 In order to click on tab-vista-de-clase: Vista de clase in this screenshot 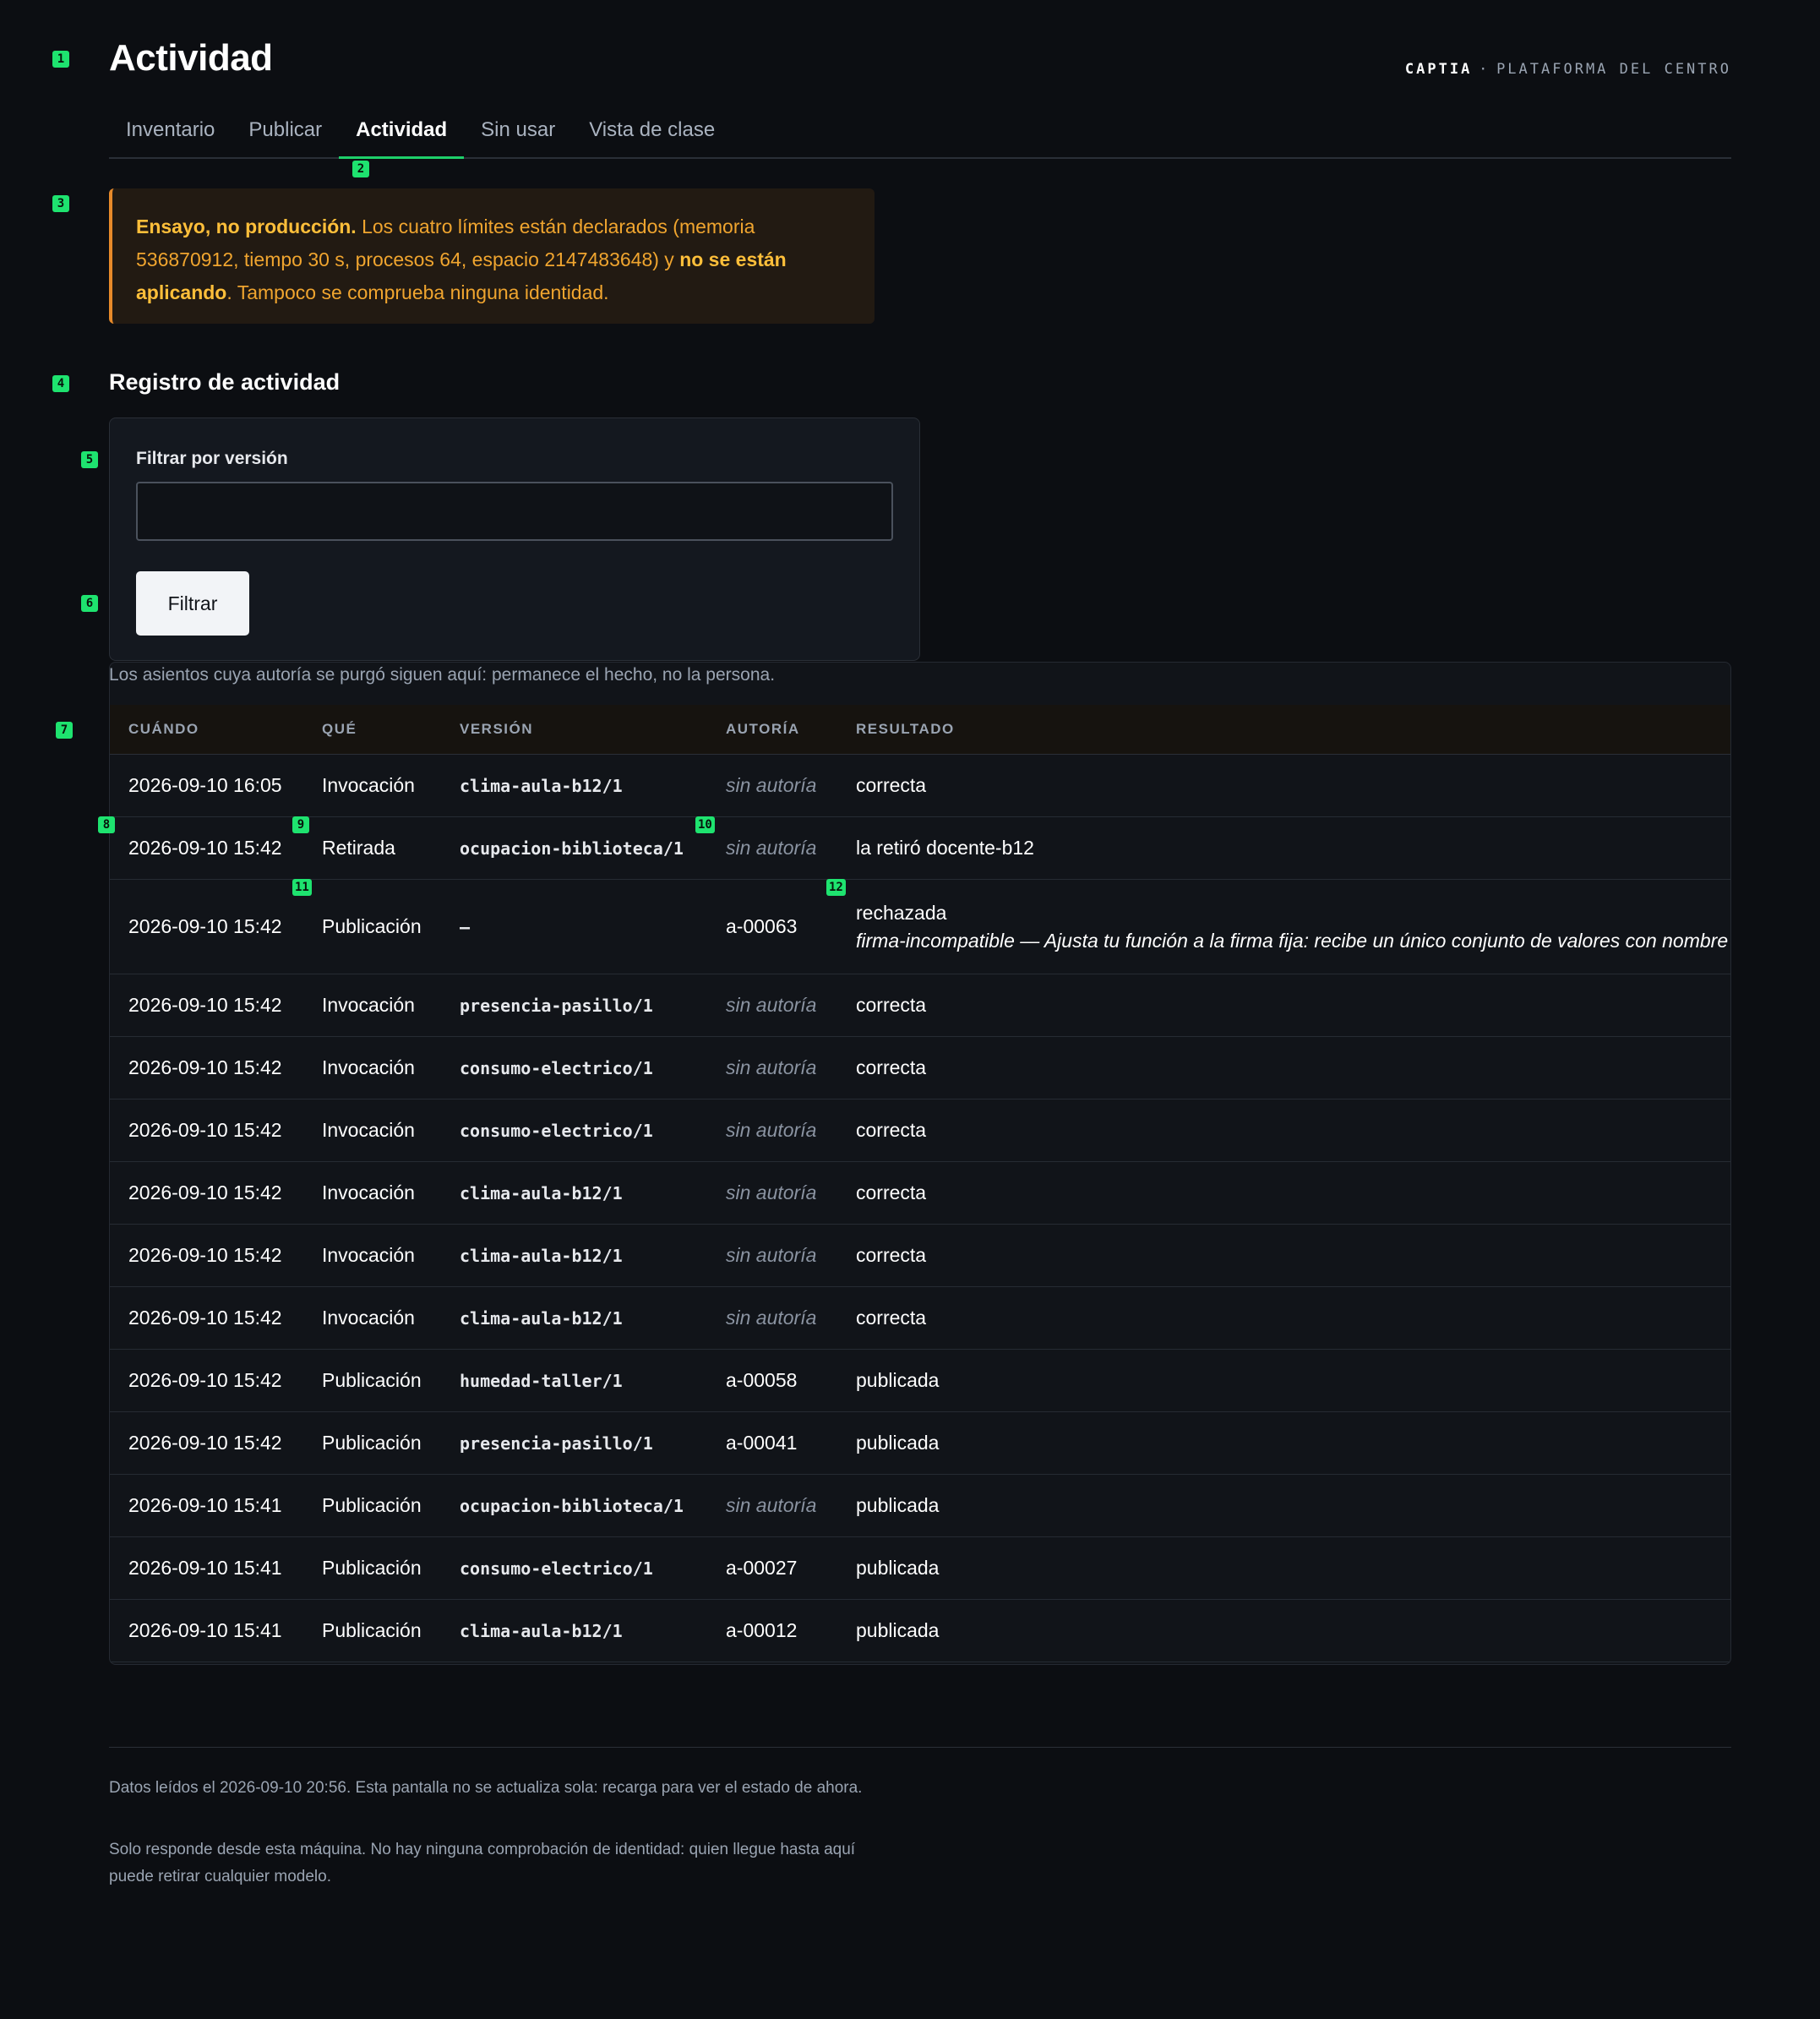, I will do `click(652, 130)`.